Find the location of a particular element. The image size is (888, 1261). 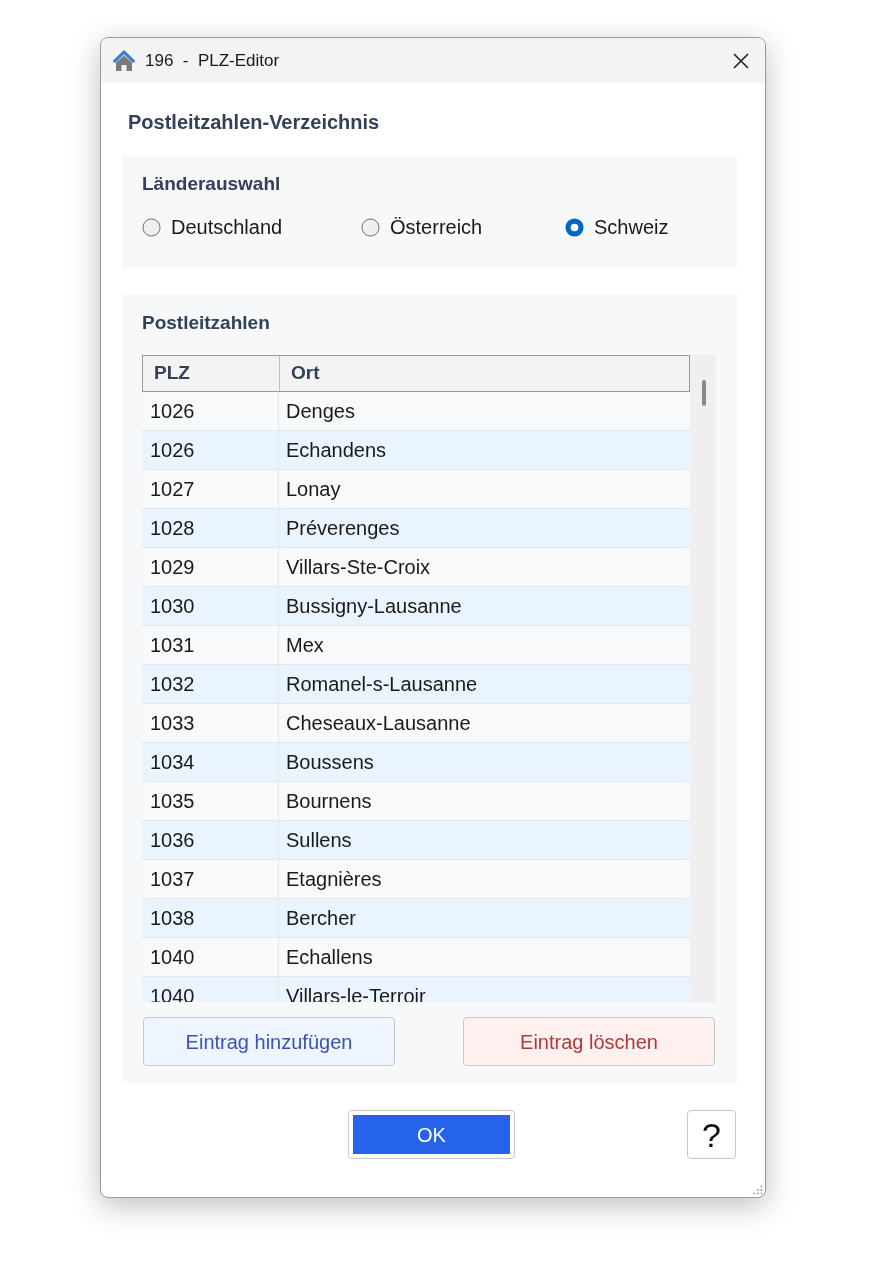

table-cell-text: 1028 is located at coordinates (172, 528).